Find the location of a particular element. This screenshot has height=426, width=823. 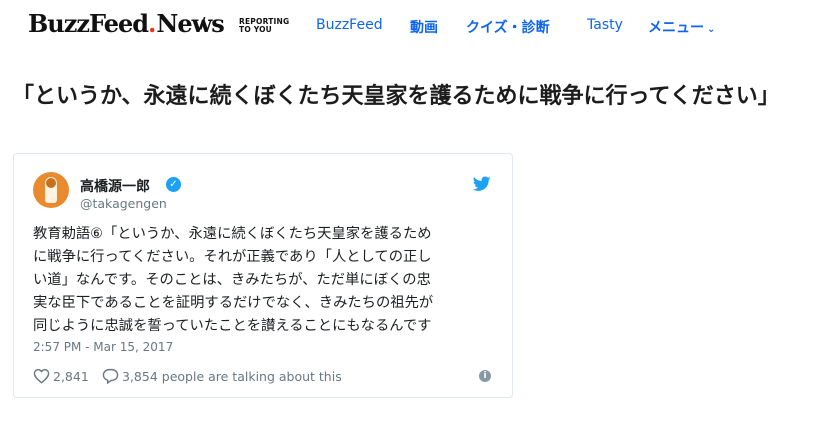

tagline: REPORTING TO YOU is located at coordinates (264, 26).